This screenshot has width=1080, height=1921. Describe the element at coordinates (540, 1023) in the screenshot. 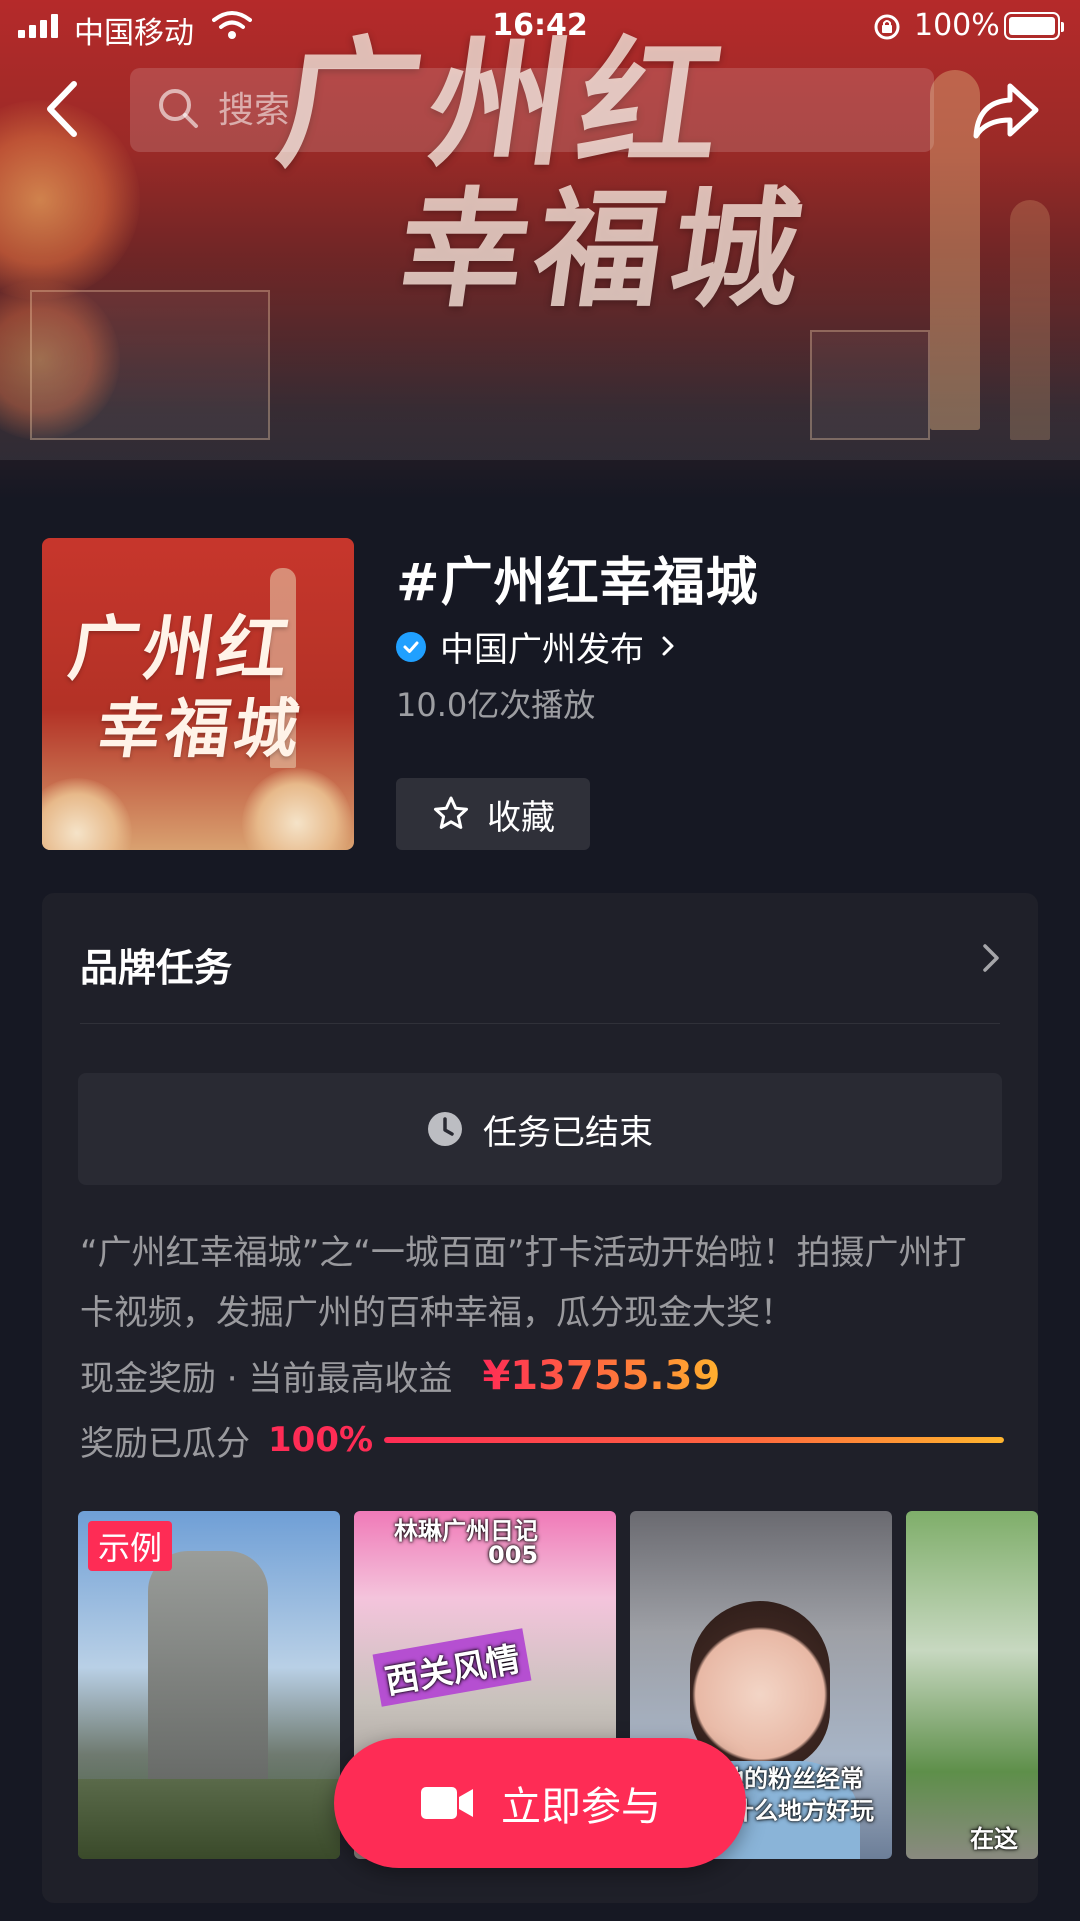

I see `divider` at that location.